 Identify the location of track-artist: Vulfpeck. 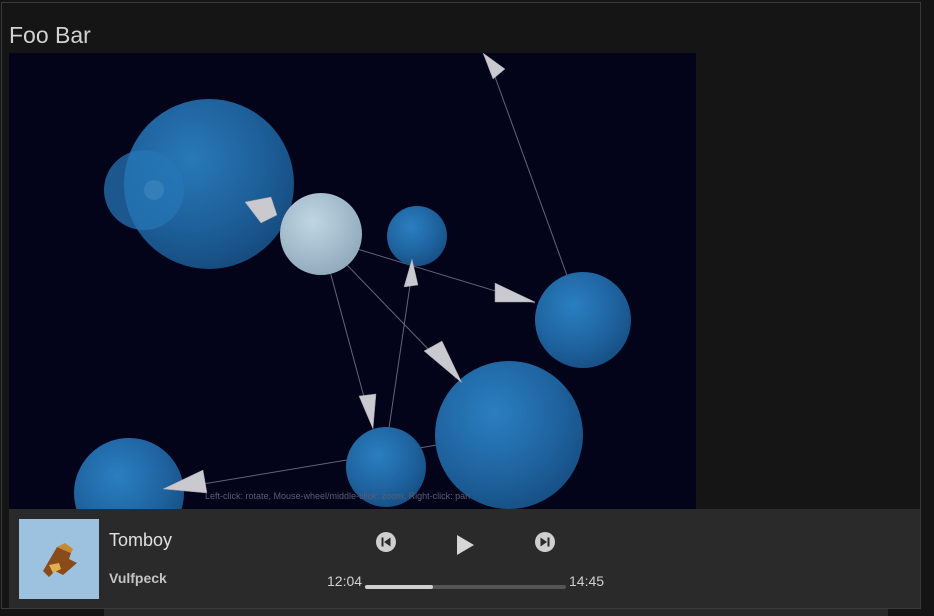
(138, 578).